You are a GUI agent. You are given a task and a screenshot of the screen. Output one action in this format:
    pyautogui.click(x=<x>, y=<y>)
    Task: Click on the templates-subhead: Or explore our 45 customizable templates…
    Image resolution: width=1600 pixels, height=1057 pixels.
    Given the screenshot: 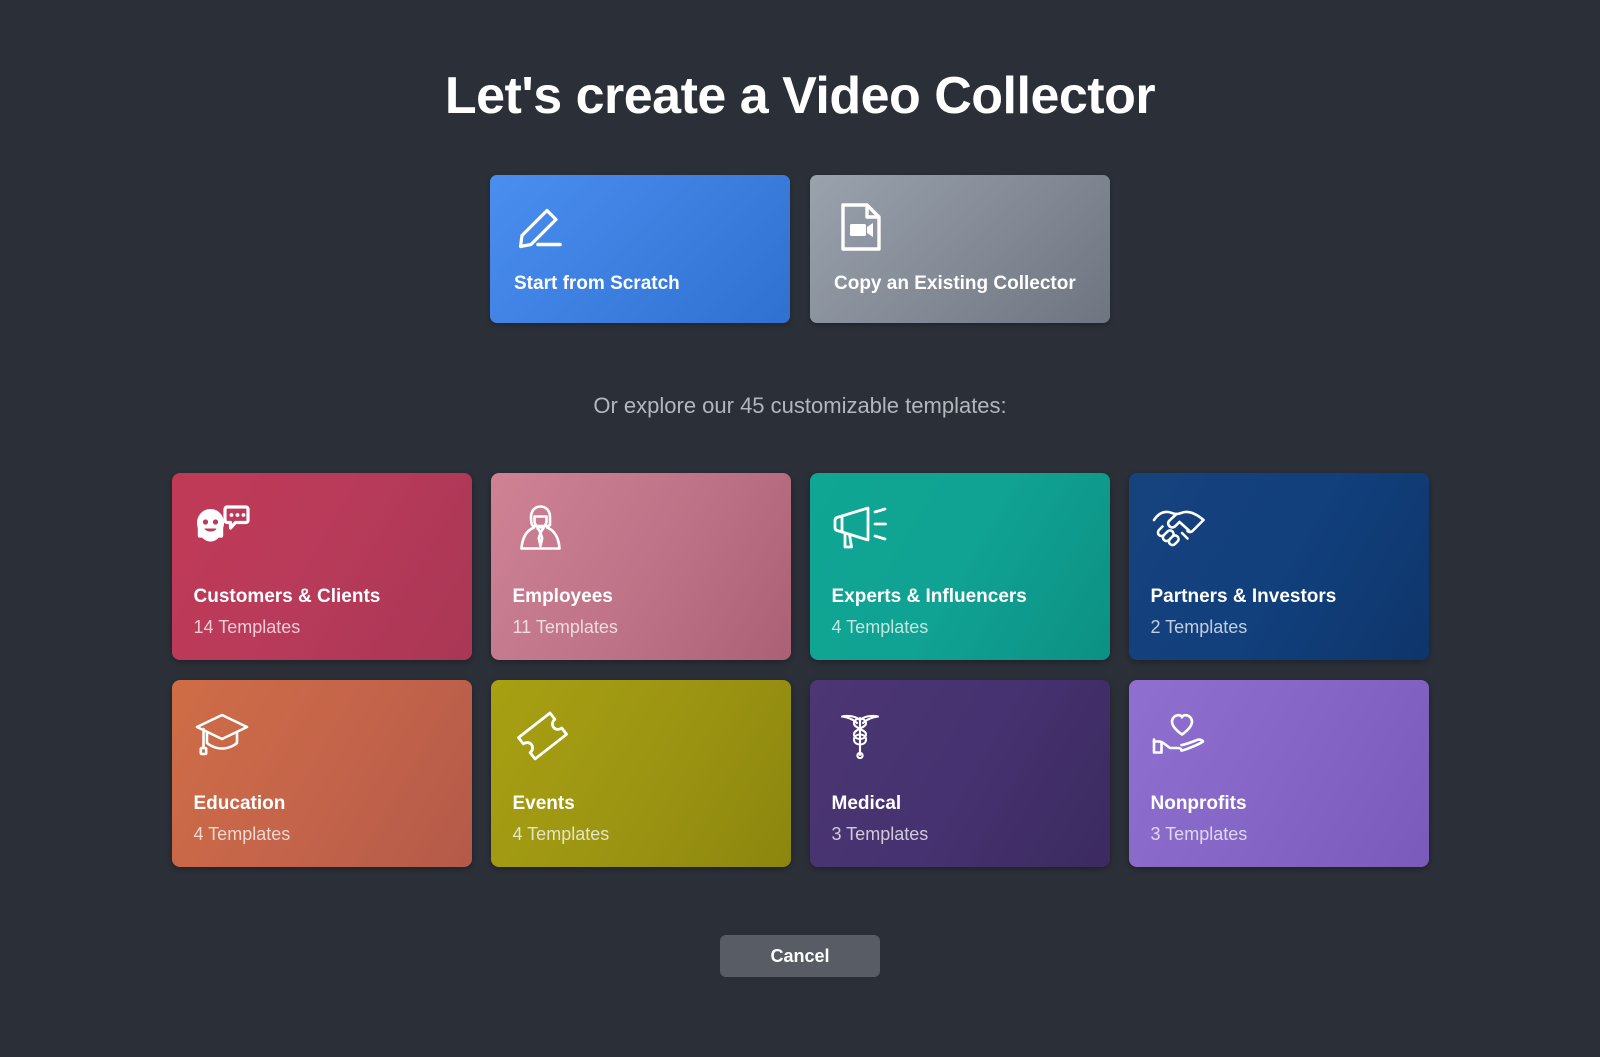 What is the action you would take?
    pyautogui.click(x=800, y=406)
    